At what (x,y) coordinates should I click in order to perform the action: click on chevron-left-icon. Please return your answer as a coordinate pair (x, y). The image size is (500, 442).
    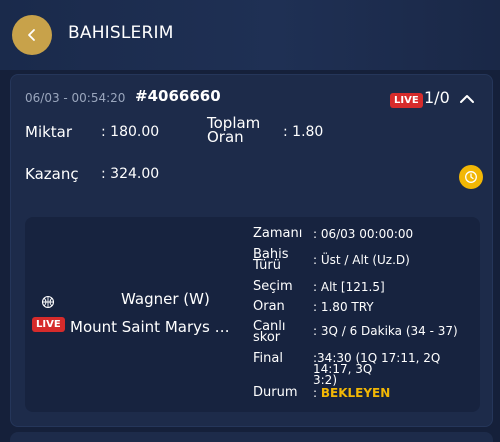
    Looking at the image, I should click on (31, 35).